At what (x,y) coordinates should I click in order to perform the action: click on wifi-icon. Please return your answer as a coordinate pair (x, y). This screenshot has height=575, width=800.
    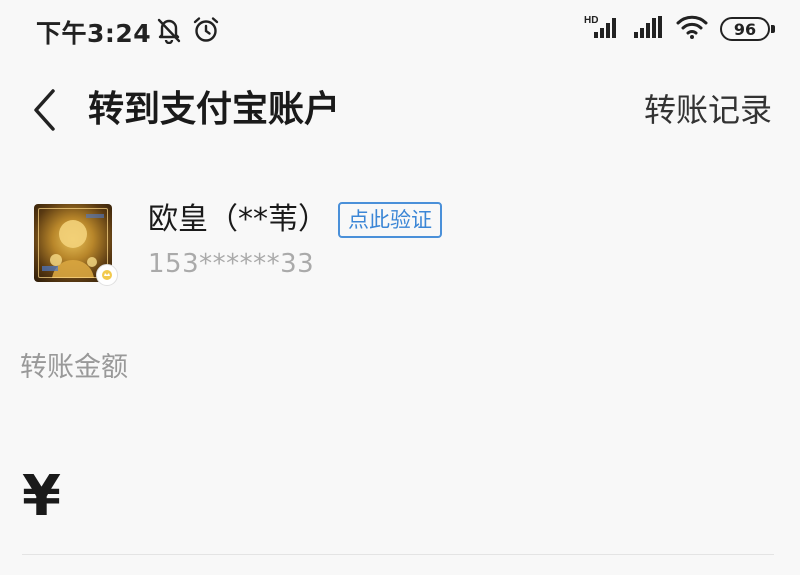
    Looking at the image, I should click on (692, 29).